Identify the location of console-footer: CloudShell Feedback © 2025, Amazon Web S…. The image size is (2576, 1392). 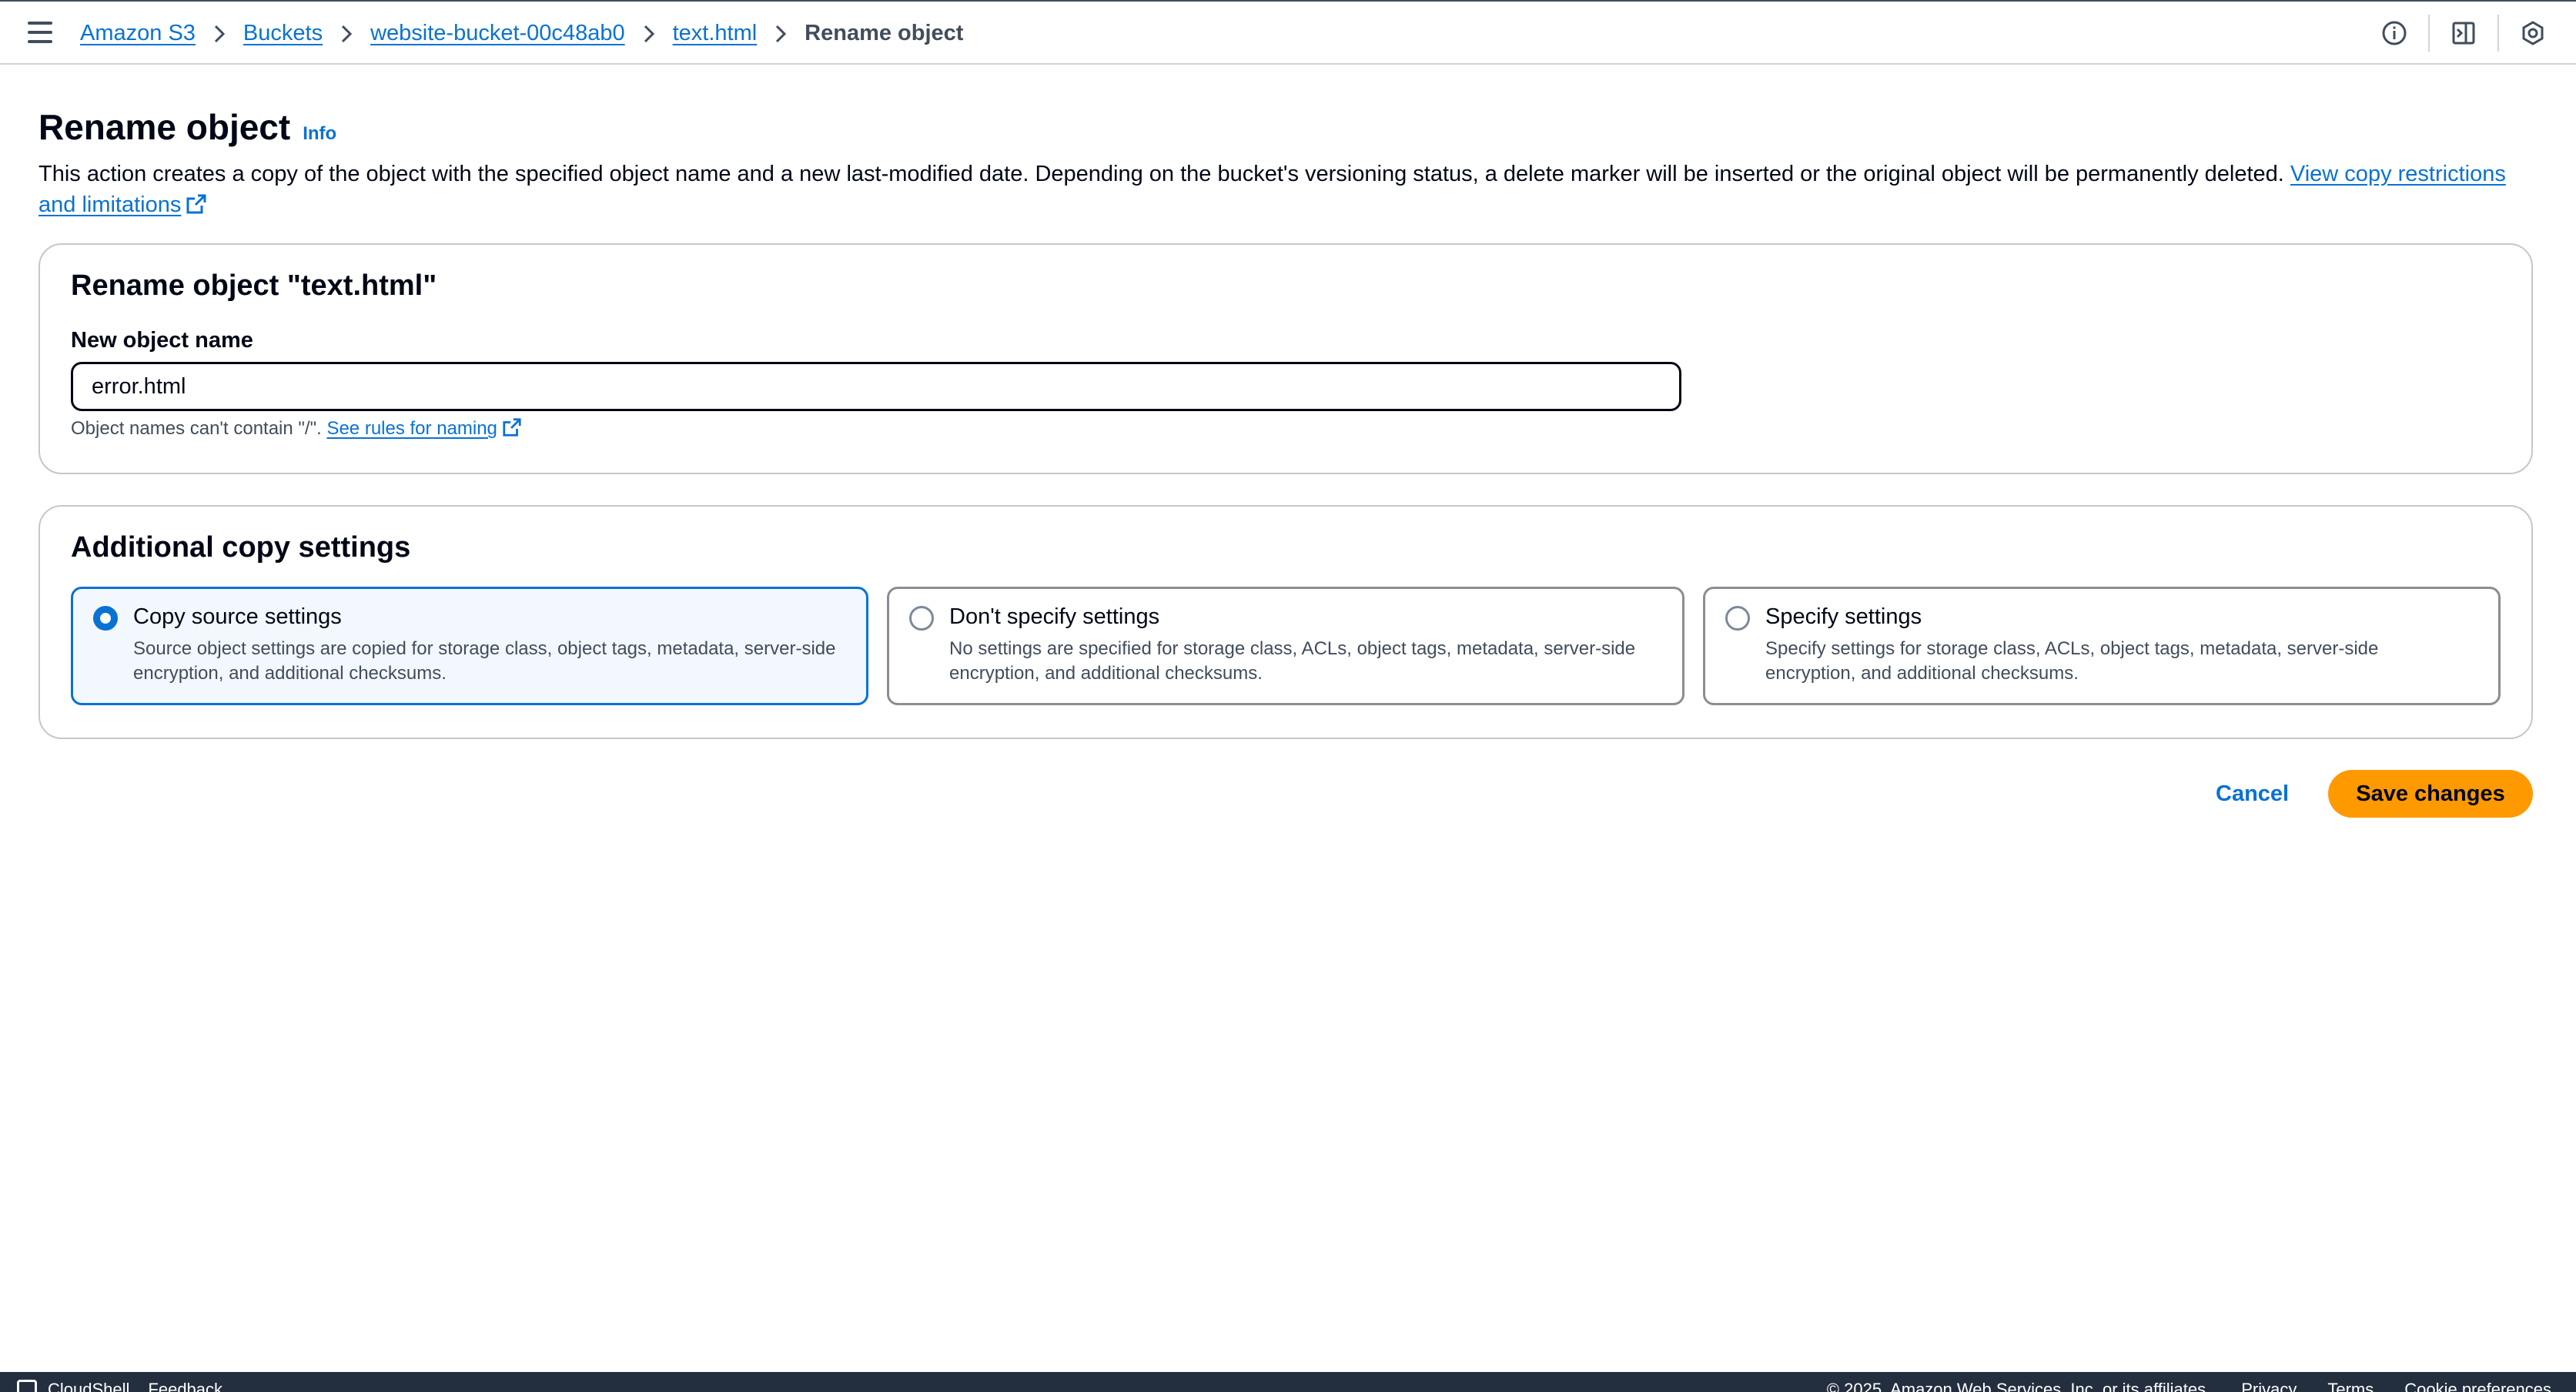
(1288, 1382).